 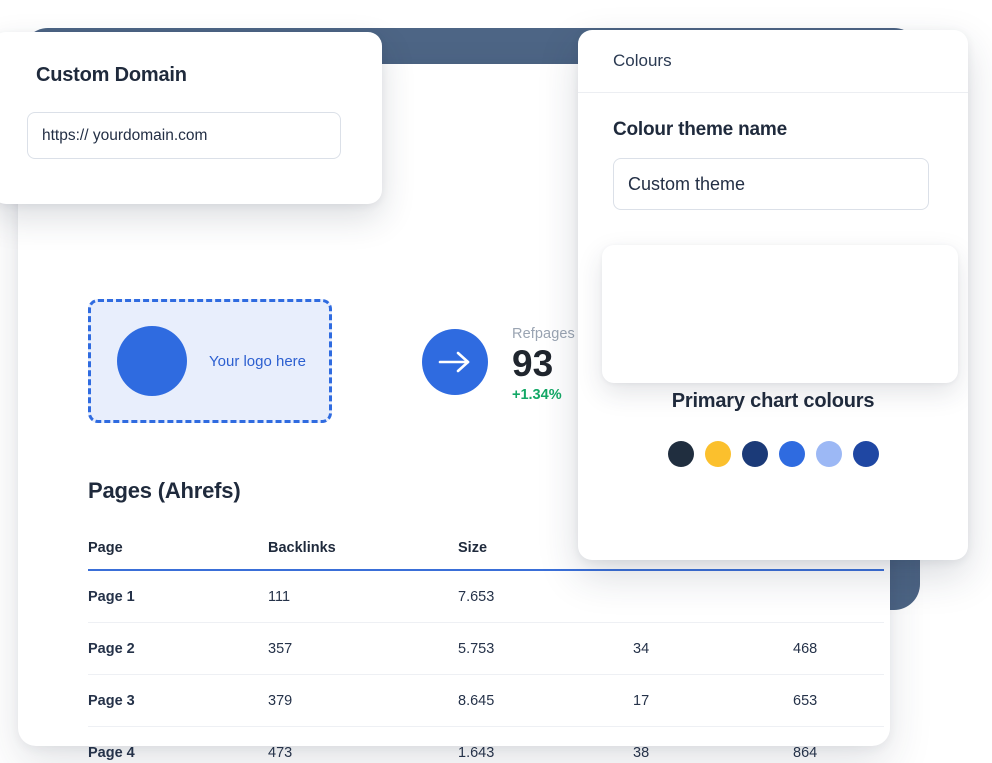 What do you see at coordinates (545, 648) in the screenshot?
I see `cell-size: 5.753` at bounding box center [545, 648].